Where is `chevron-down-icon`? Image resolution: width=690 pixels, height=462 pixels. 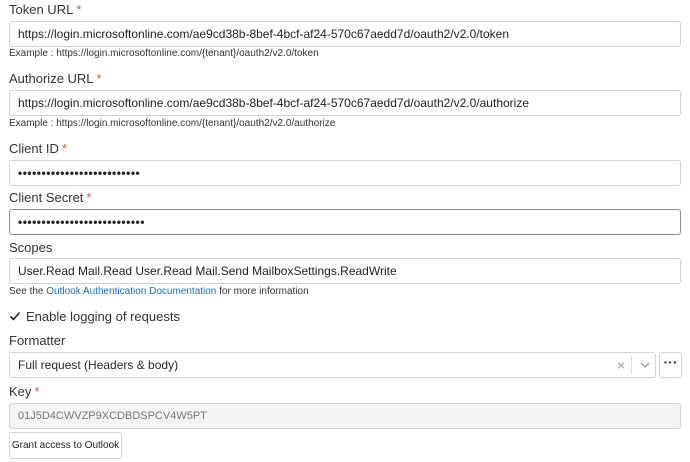
chevron-down-icon is located at coordinates (645, 365).